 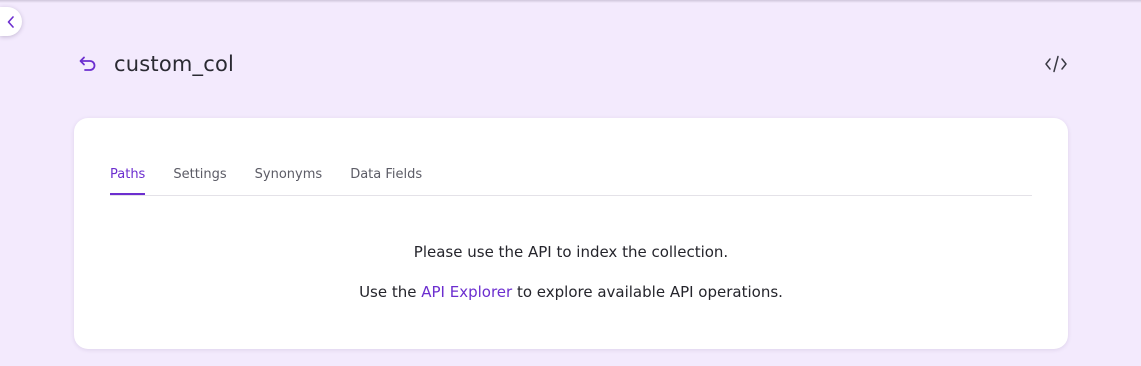 I want to click on code-brackets-icon, so click(x=1056, y=64).